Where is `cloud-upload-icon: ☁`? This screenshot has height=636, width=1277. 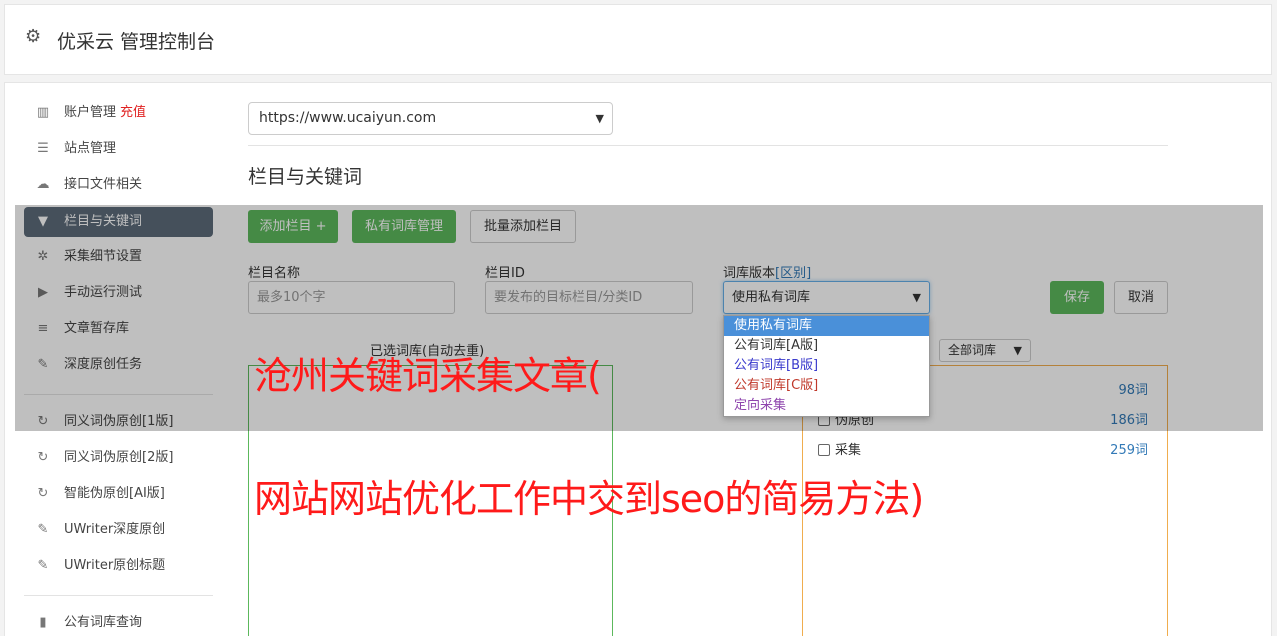
cloud-upload-icon: ☁ is located at coordinates (43, 184).